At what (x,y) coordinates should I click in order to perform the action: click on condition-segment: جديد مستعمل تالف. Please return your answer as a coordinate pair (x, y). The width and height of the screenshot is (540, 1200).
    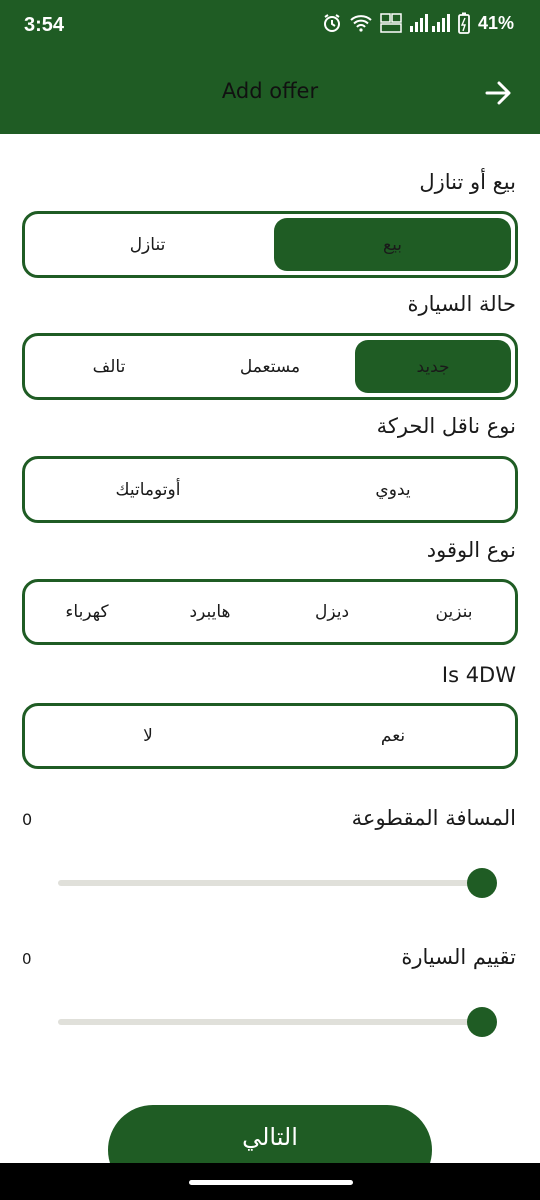
    Looking at the image, I should click on (270, 366).